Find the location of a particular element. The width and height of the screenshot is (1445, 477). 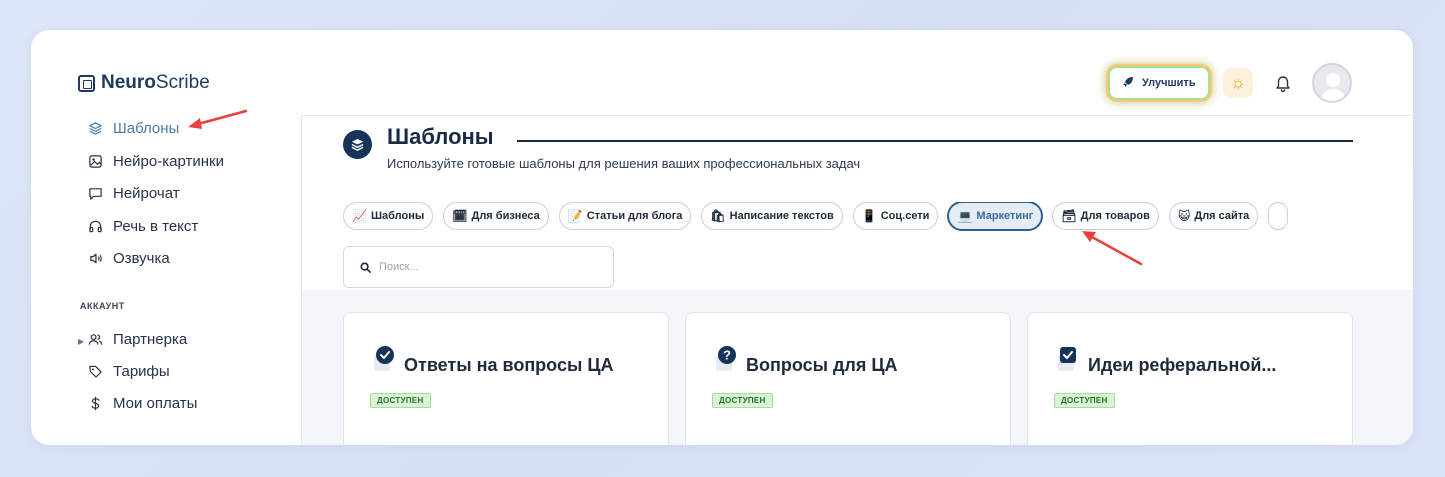

bell-icon is located at coordinates (1283, 84).